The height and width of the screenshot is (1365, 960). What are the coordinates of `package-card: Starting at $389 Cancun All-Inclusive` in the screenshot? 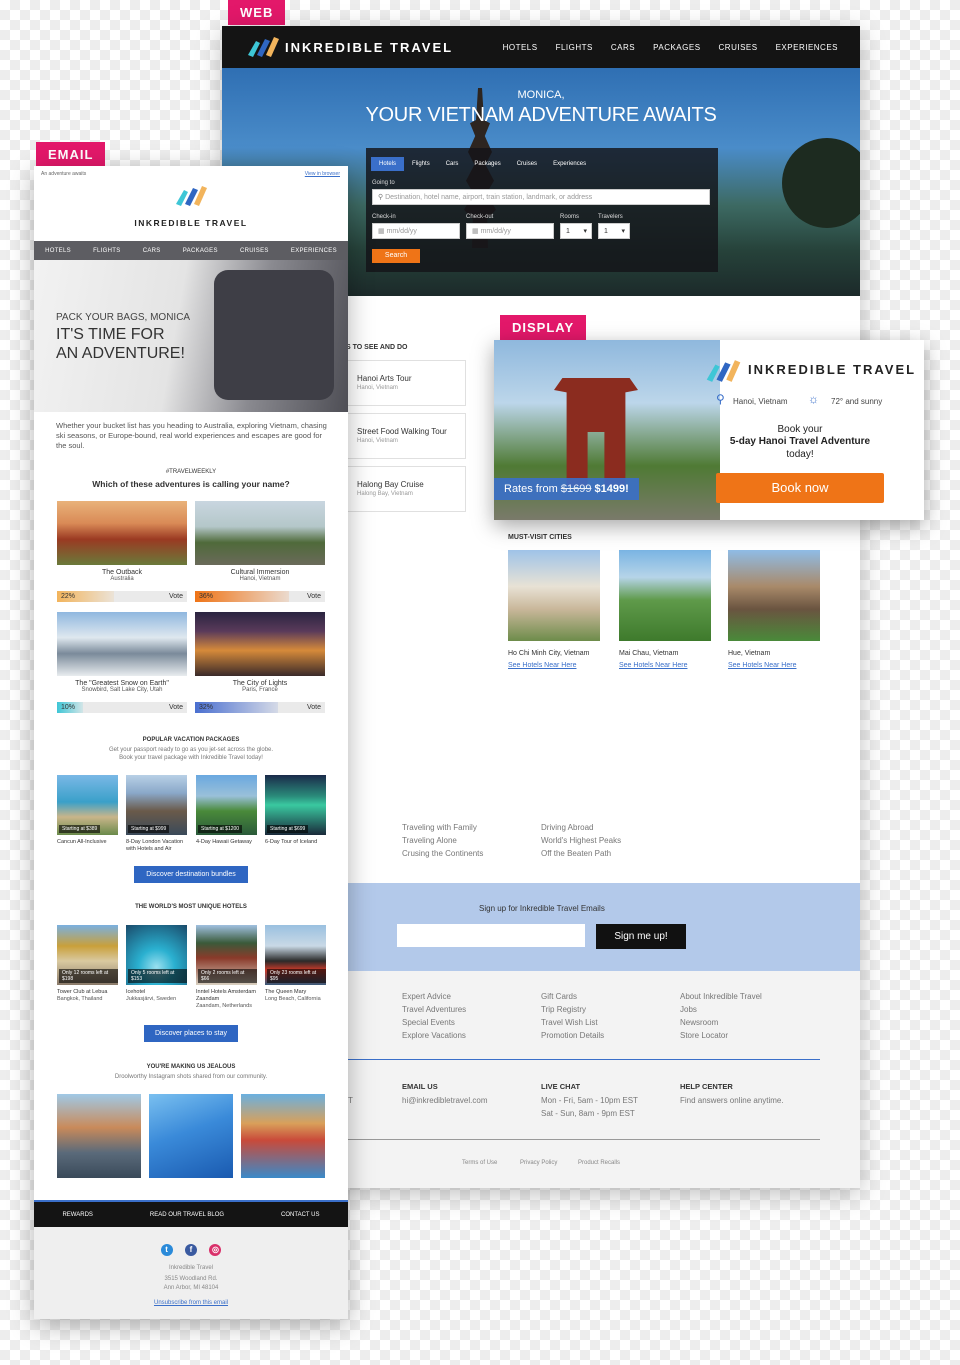 It's located at (87, 810).